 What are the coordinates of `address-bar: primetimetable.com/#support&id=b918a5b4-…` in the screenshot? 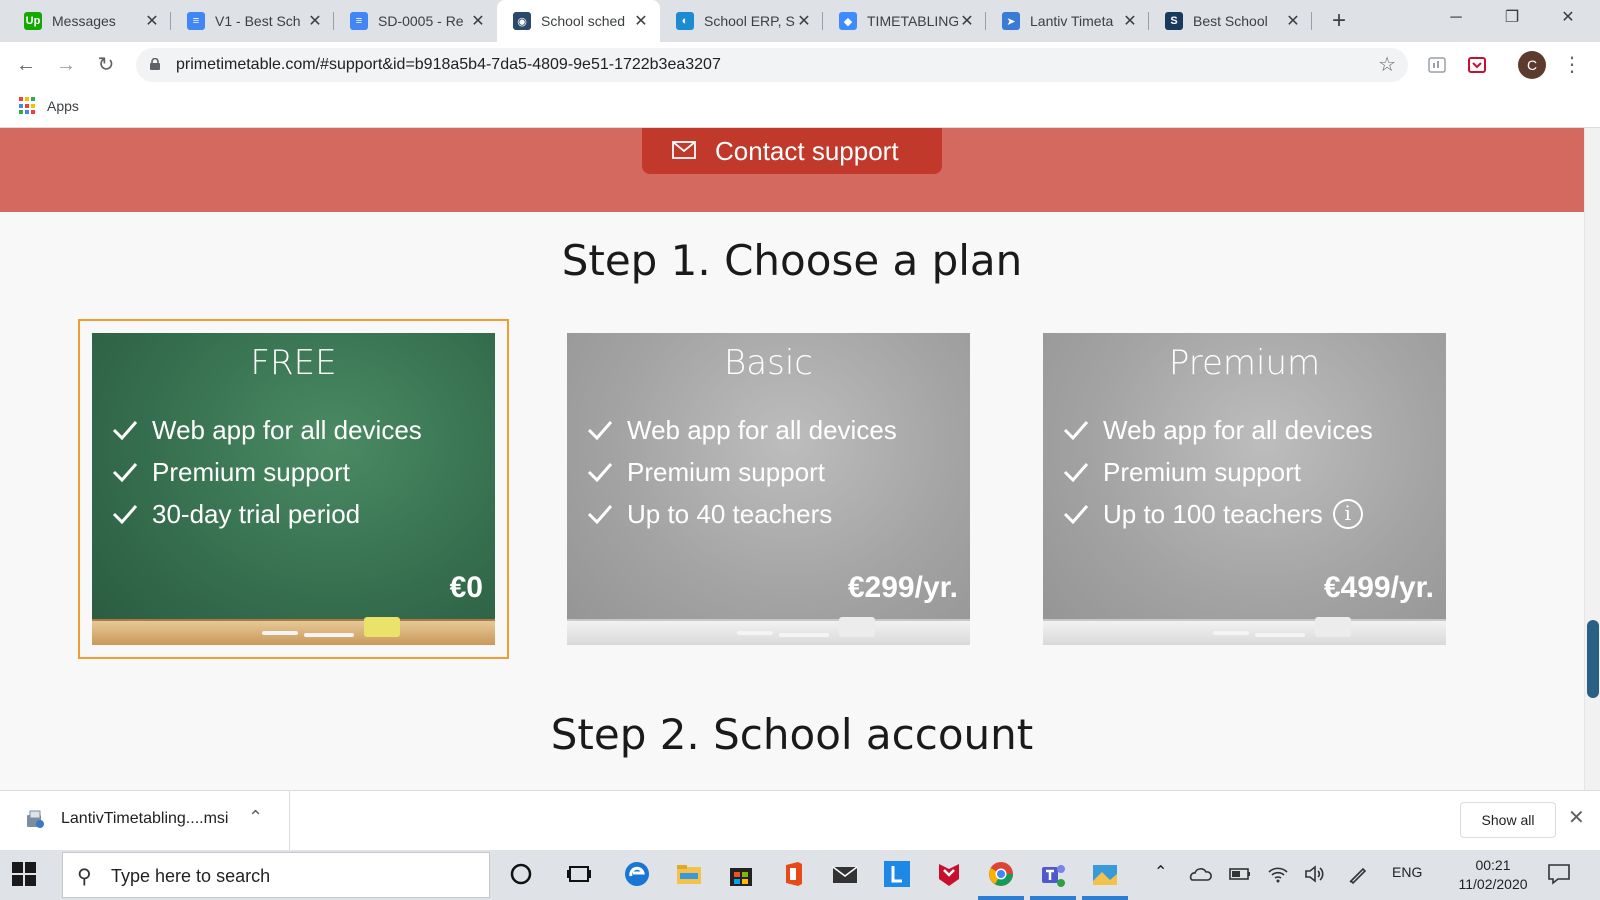 It's located at (772, 65).